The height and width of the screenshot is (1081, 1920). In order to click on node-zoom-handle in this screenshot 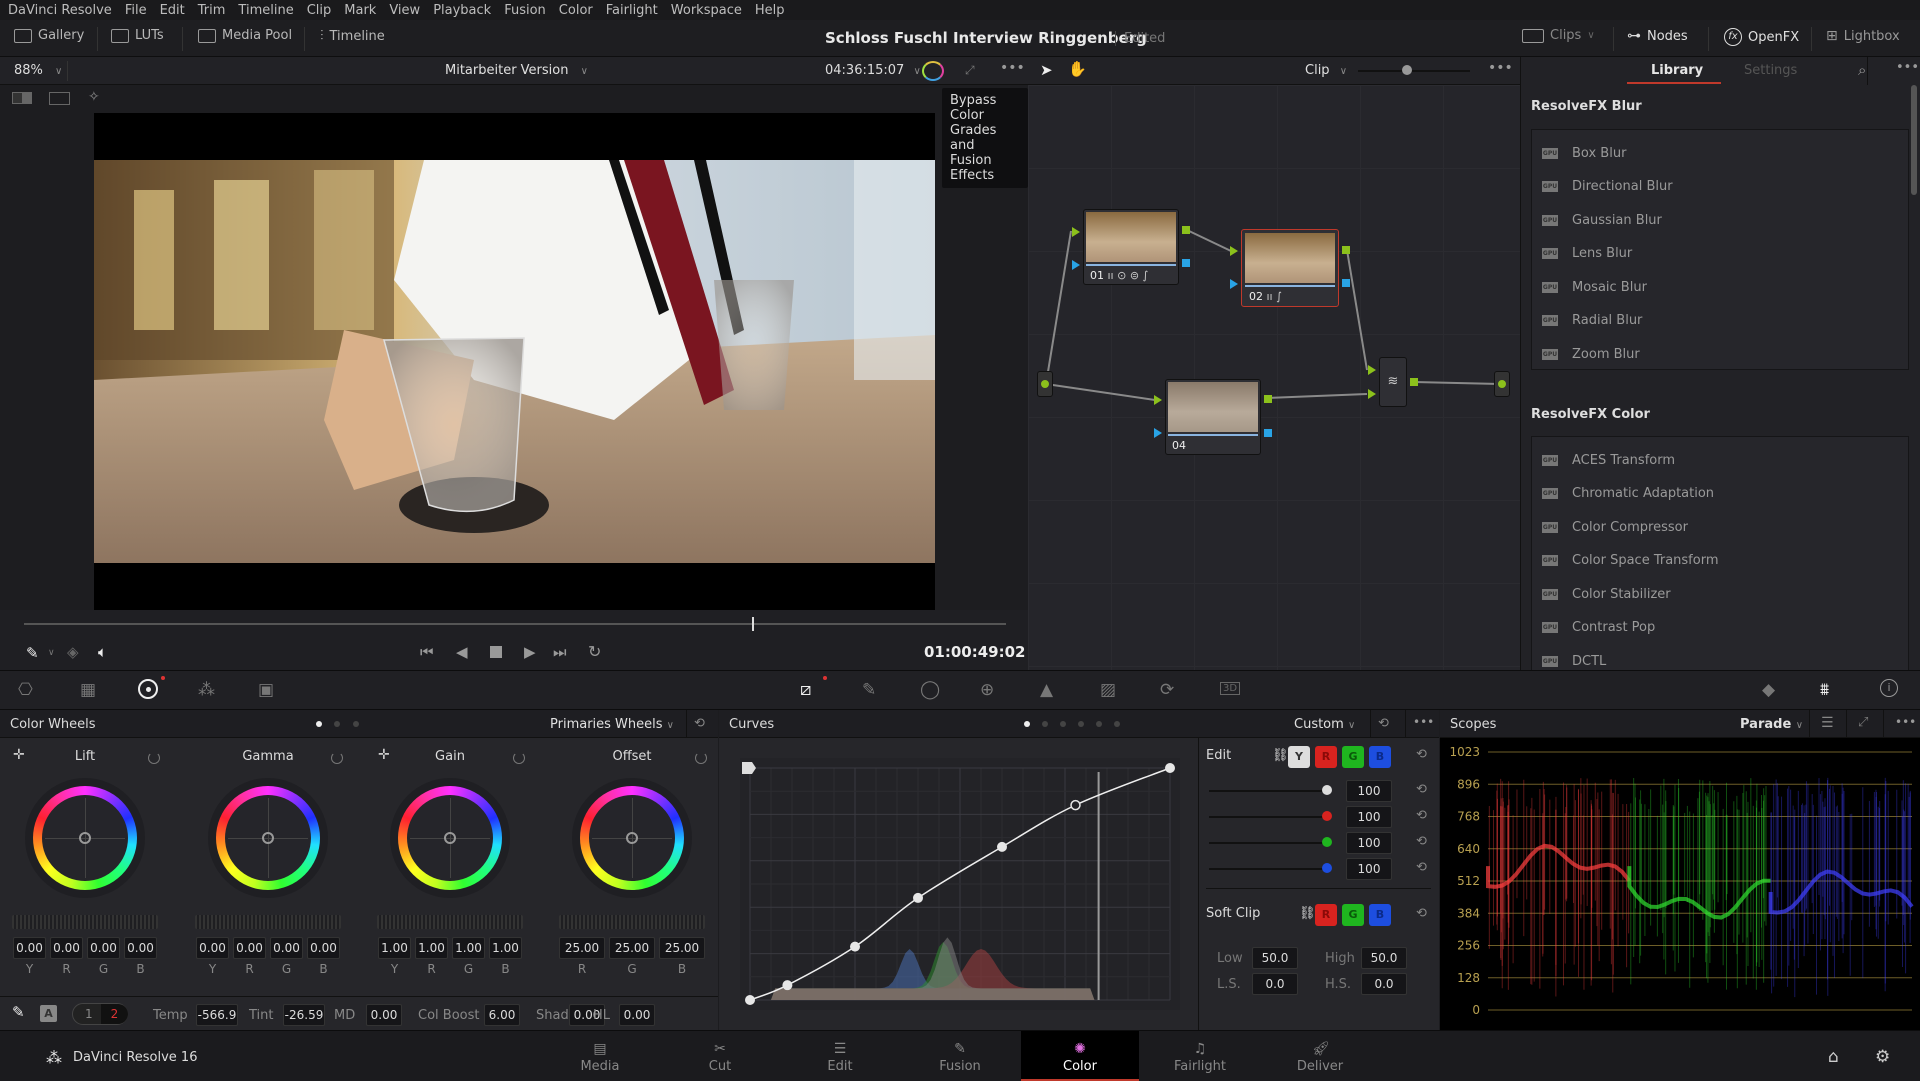, I will do `click(1407, 70)`.